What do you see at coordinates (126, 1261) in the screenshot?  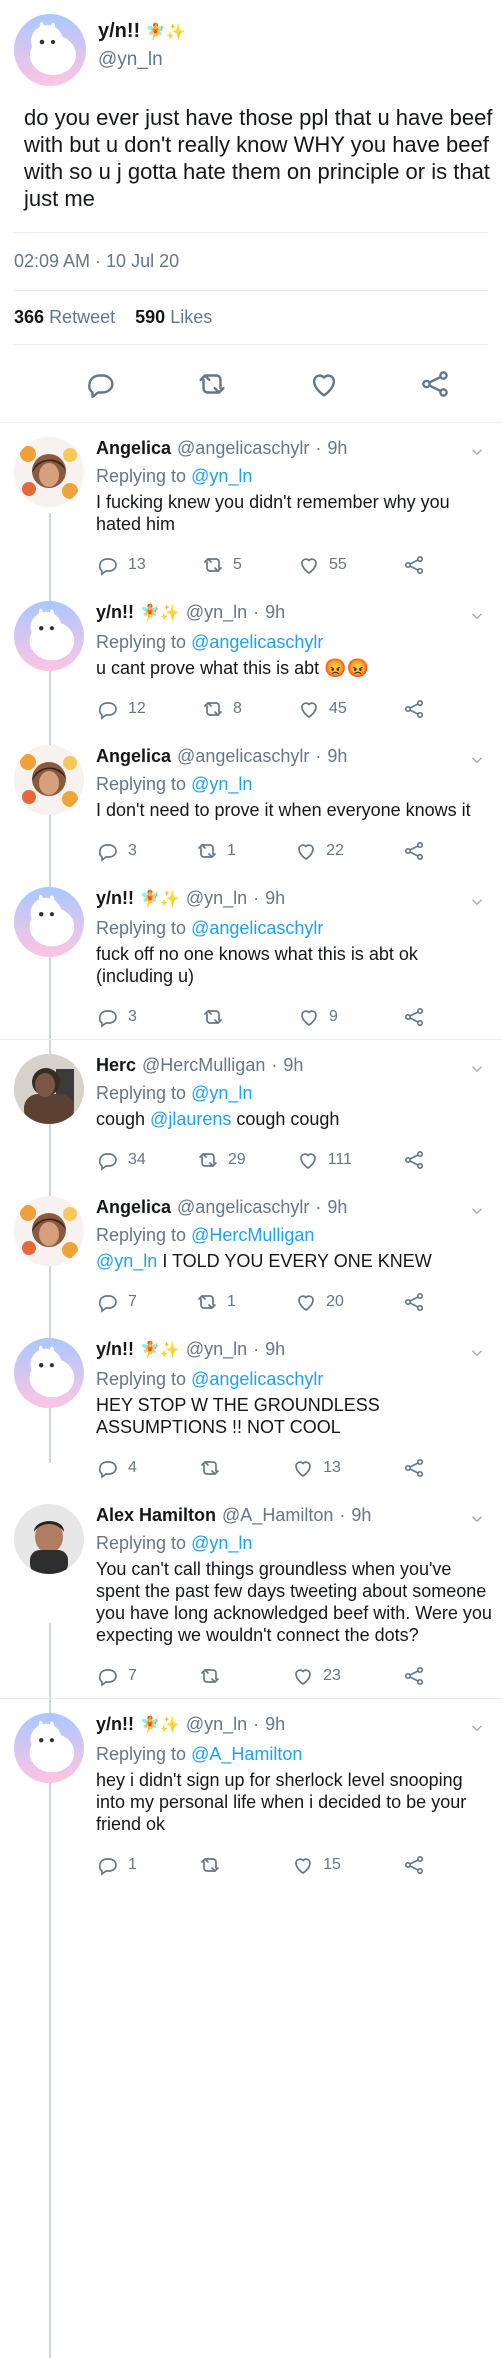 I see `mention-link: @yn_ln` at bounding box center [126, 1261].